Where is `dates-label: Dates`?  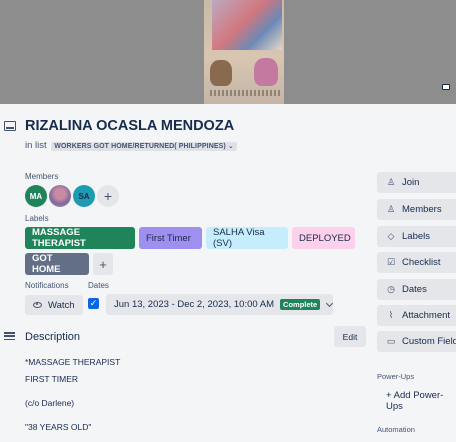
dates-label: Dates is located at coordinates (414, 289).